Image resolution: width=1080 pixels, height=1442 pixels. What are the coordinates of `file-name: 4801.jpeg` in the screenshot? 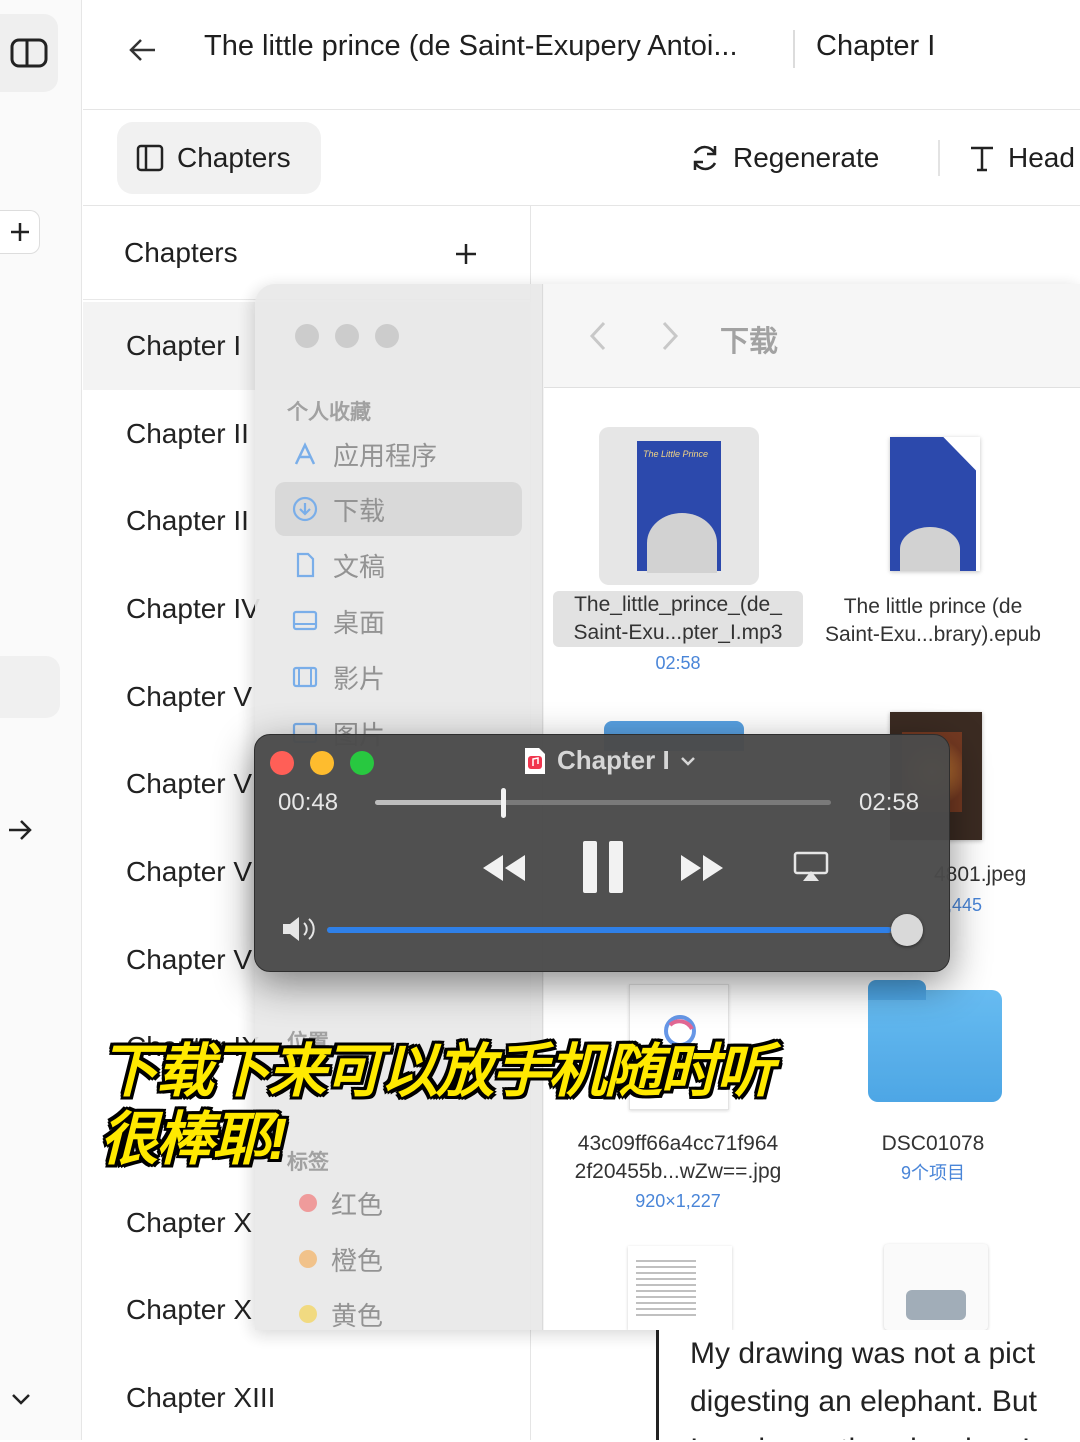 It's located at (1007, 875).